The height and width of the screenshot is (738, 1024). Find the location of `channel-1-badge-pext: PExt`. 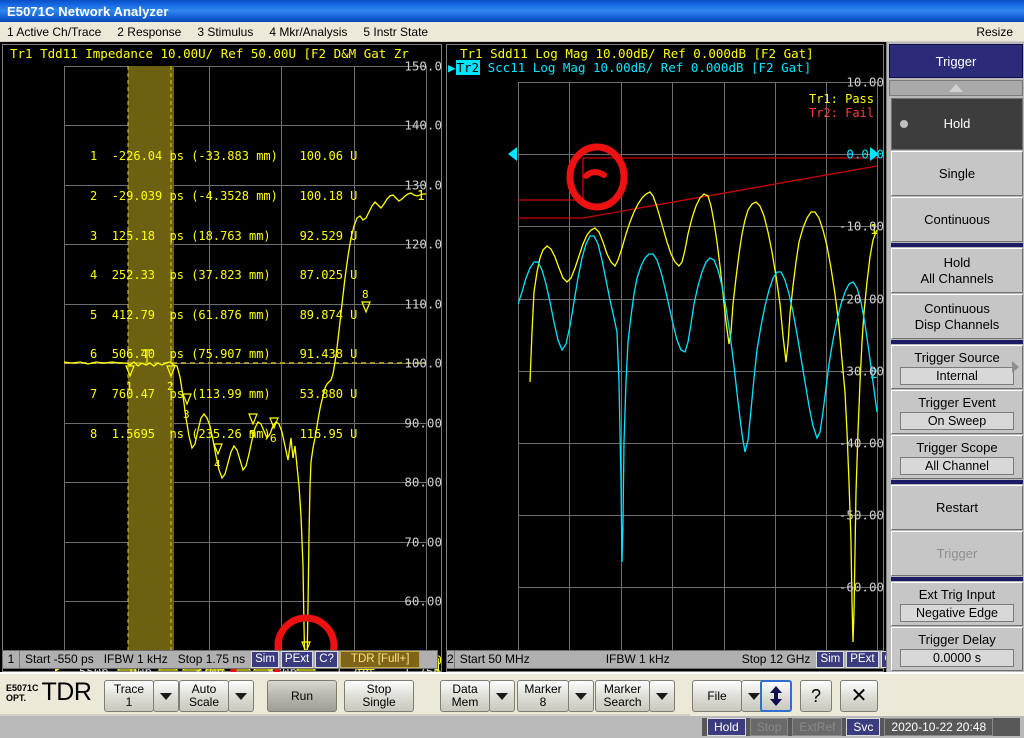

channel-1-badge-pext: PExt is located at coordinates (297, 659).